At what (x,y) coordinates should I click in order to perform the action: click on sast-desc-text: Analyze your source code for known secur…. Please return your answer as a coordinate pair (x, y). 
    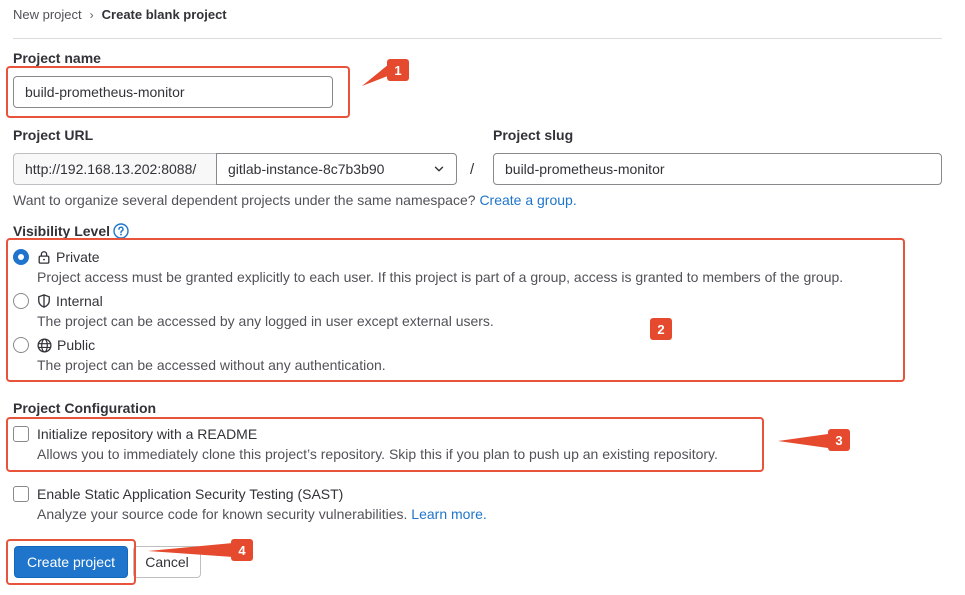
    Looking at the image, I should click on (222, 514).